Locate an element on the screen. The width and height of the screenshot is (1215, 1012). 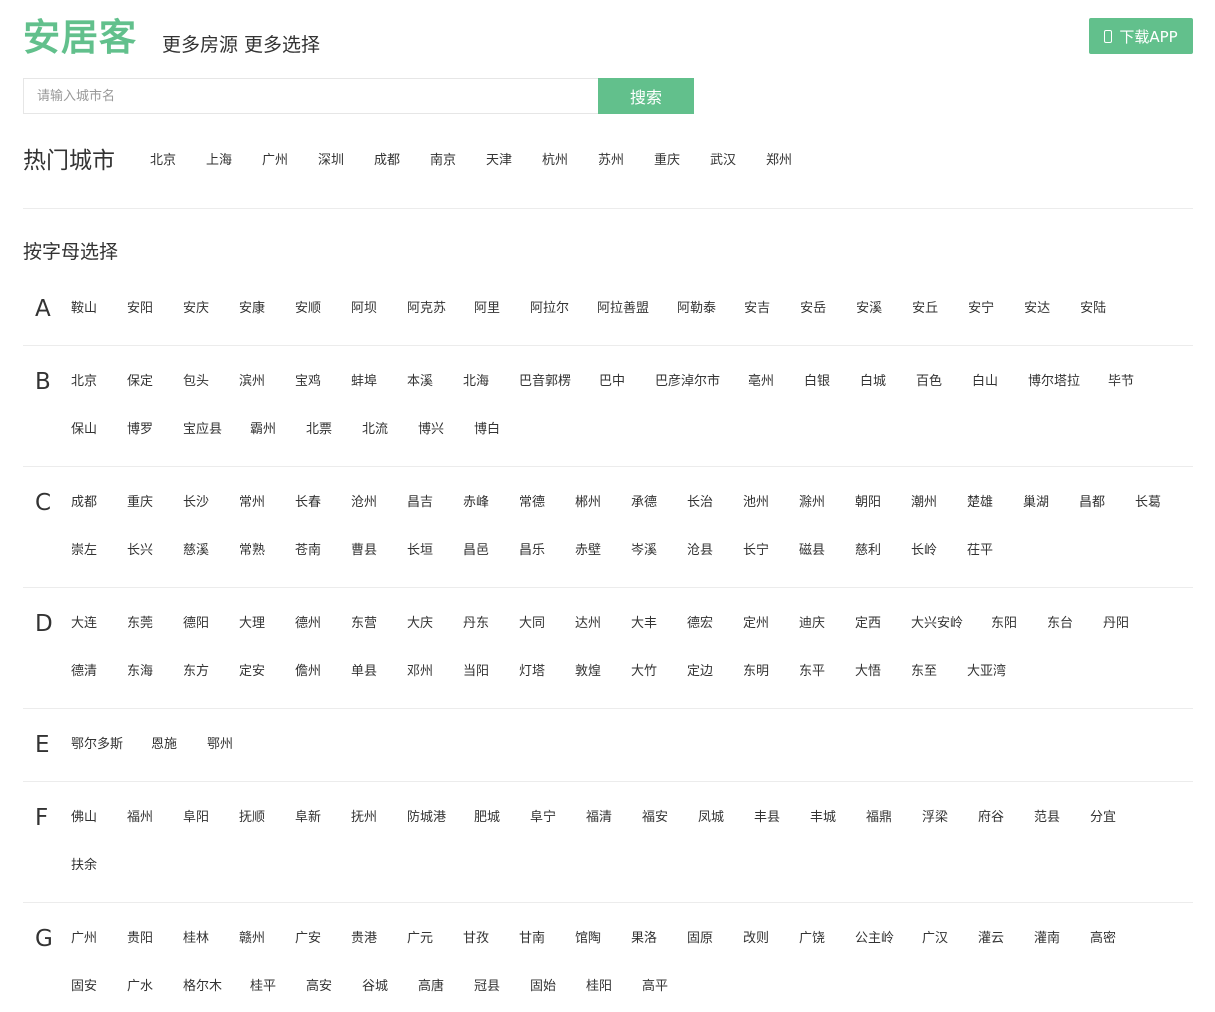
city-link: 长垣 is located at coordinates (421, 551).